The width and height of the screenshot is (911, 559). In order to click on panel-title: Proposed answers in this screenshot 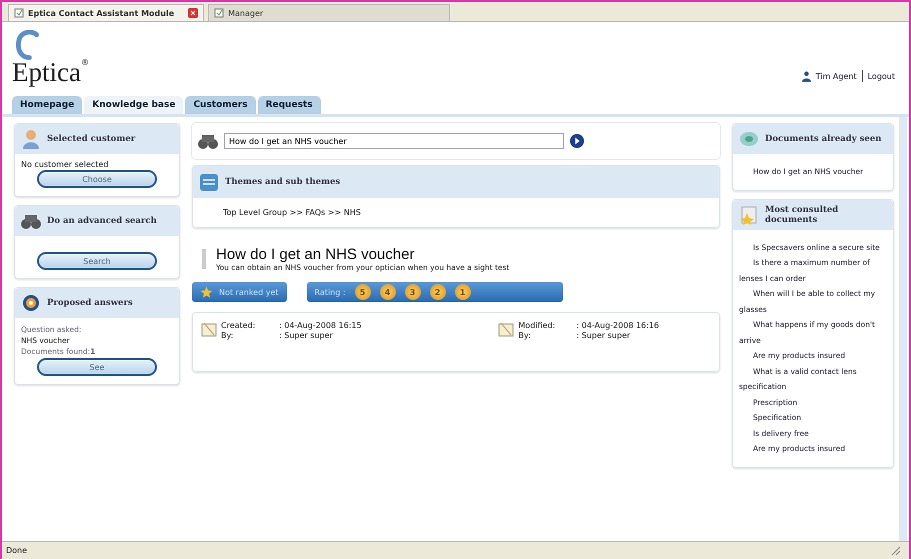, I will do `click(90, 303)`.